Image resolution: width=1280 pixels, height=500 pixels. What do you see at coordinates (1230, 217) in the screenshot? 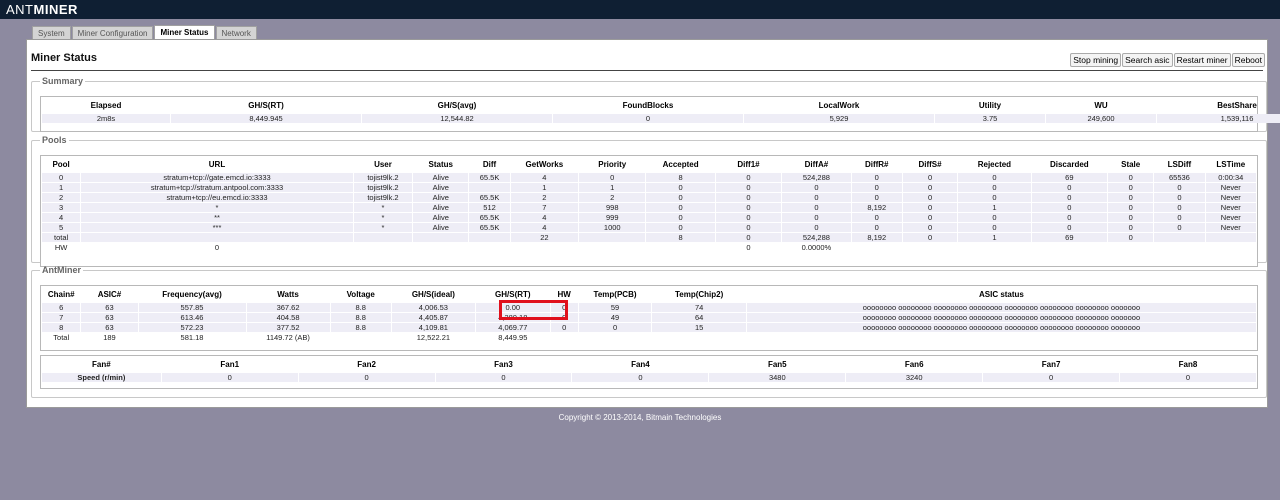
I see `table-cell: Never` at bounding box center [1230, 217].